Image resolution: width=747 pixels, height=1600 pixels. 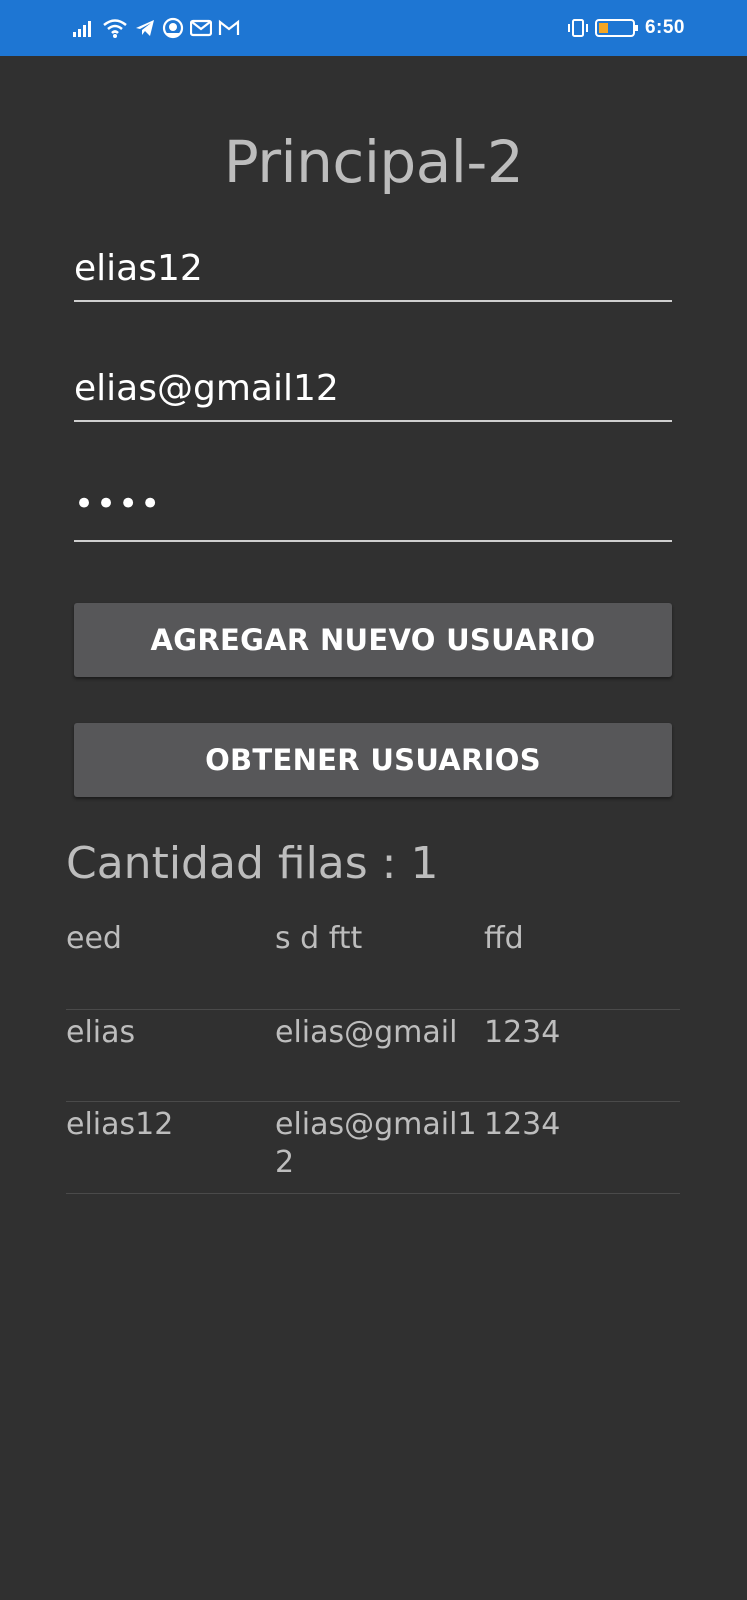 I want to click on mail-icon, so click(x=201, y=28).